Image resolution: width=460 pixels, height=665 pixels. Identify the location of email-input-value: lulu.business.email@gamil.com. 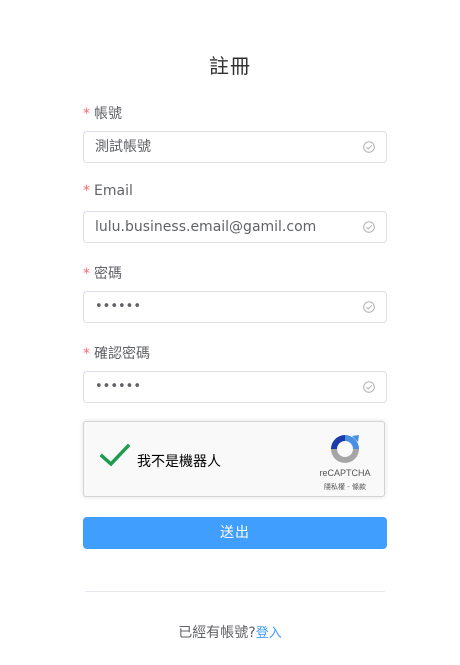
(206, 227).